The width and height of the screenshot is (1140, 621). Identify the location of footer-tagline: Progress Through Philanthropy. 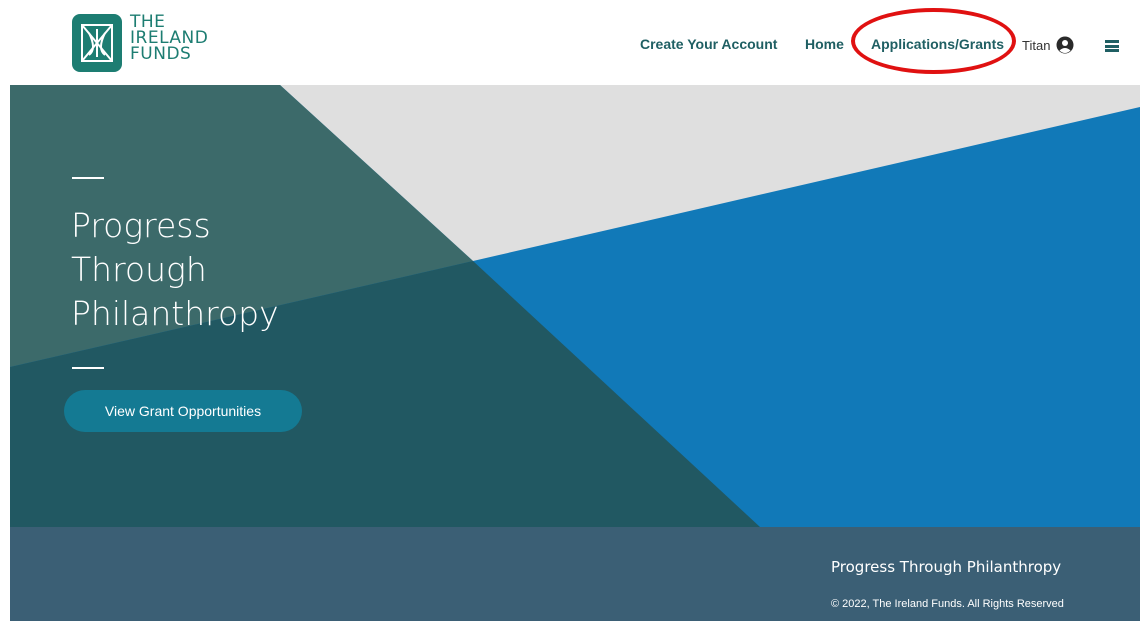
(946, 567).